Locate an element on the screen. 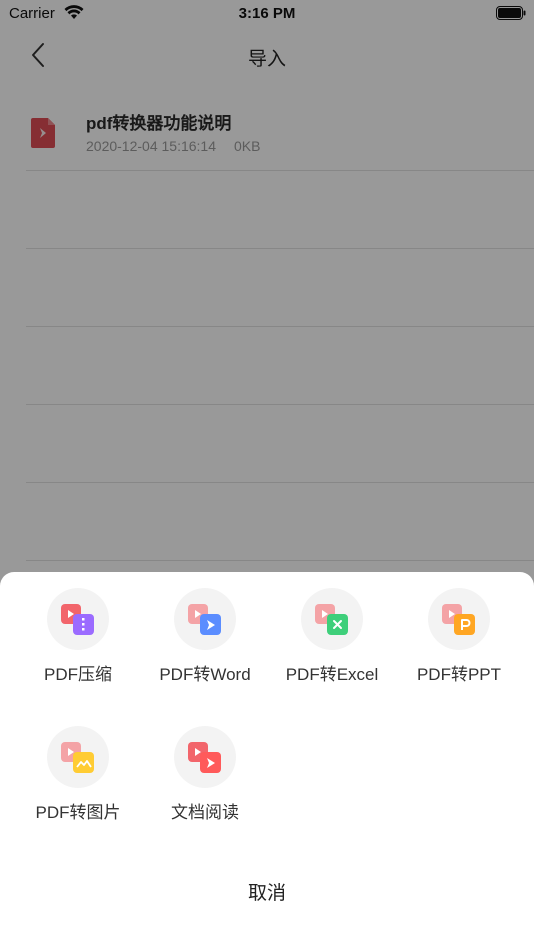 The height and width of the screenshot is (950, 534). pdf-compress-icon is located at coordinates (77, 619).